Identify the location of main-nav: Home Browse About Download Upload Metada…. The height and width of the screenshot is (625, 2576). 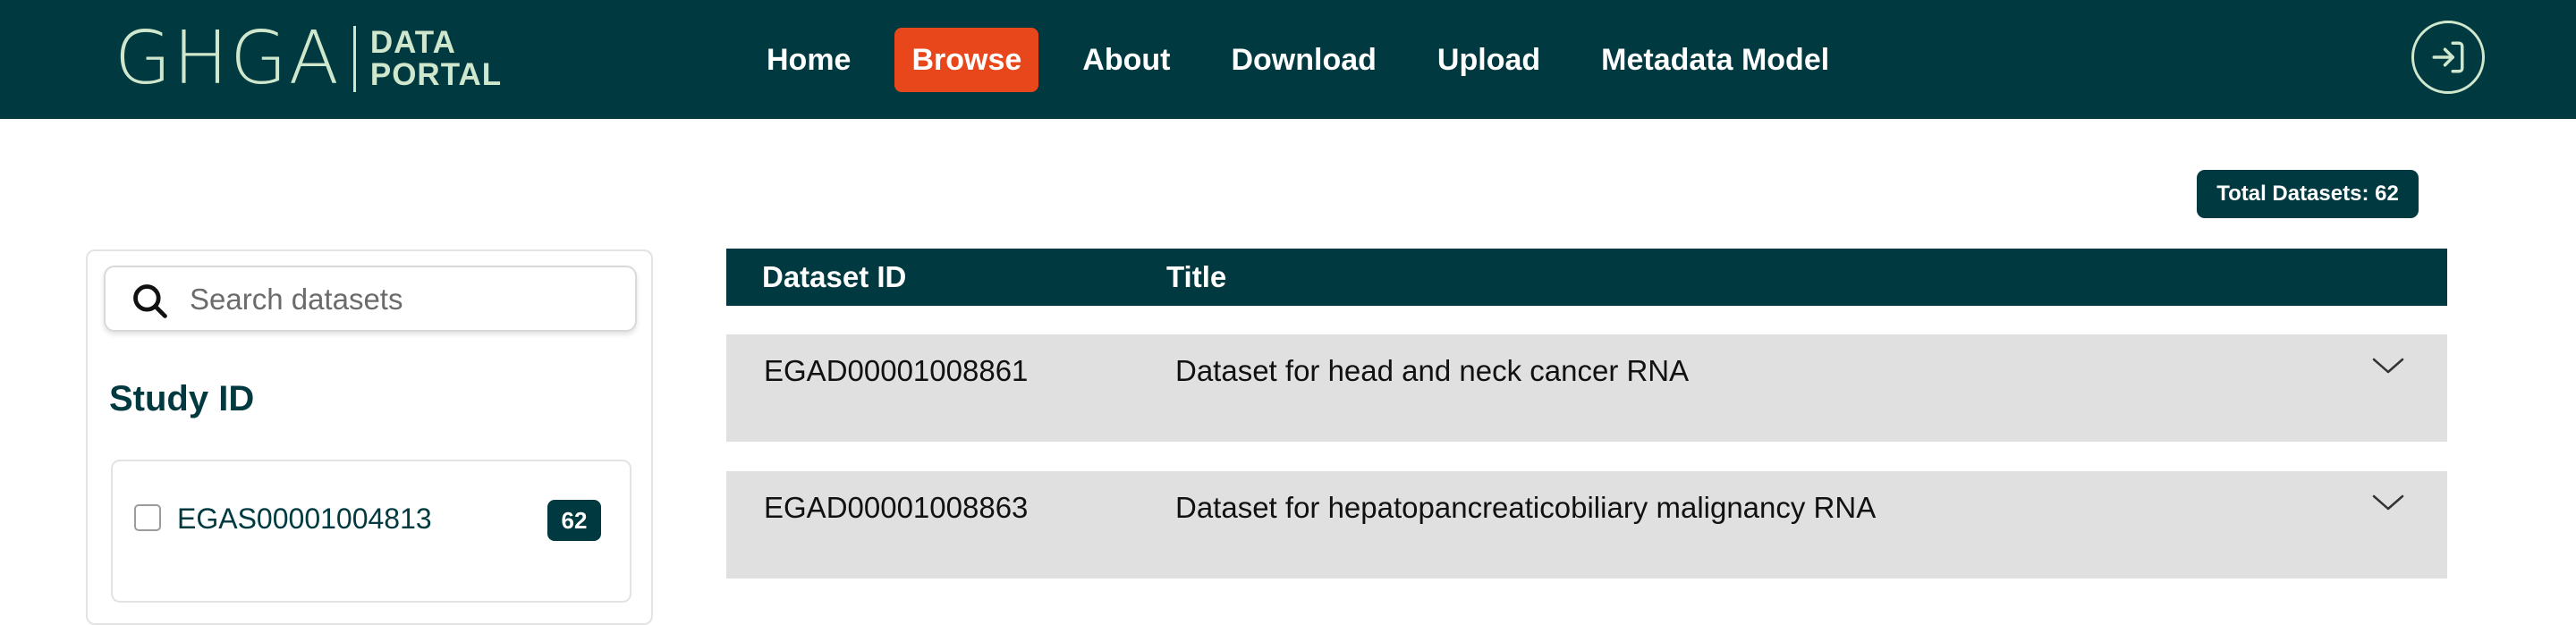
(1311, 60).